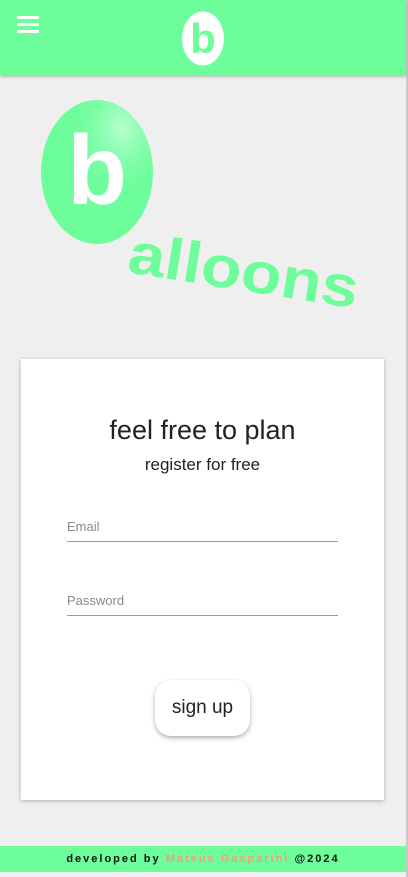 This screenshot has height=877, width=408. I want to click on email-field, so click(202, 526).